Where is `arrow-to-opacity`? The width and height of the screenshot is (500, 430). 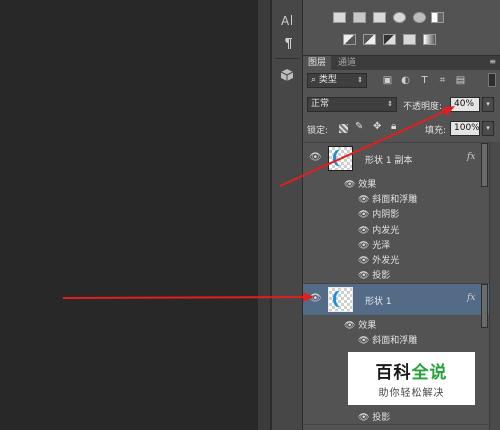
arrow-to-opacity is located at coordinates (367, 146).